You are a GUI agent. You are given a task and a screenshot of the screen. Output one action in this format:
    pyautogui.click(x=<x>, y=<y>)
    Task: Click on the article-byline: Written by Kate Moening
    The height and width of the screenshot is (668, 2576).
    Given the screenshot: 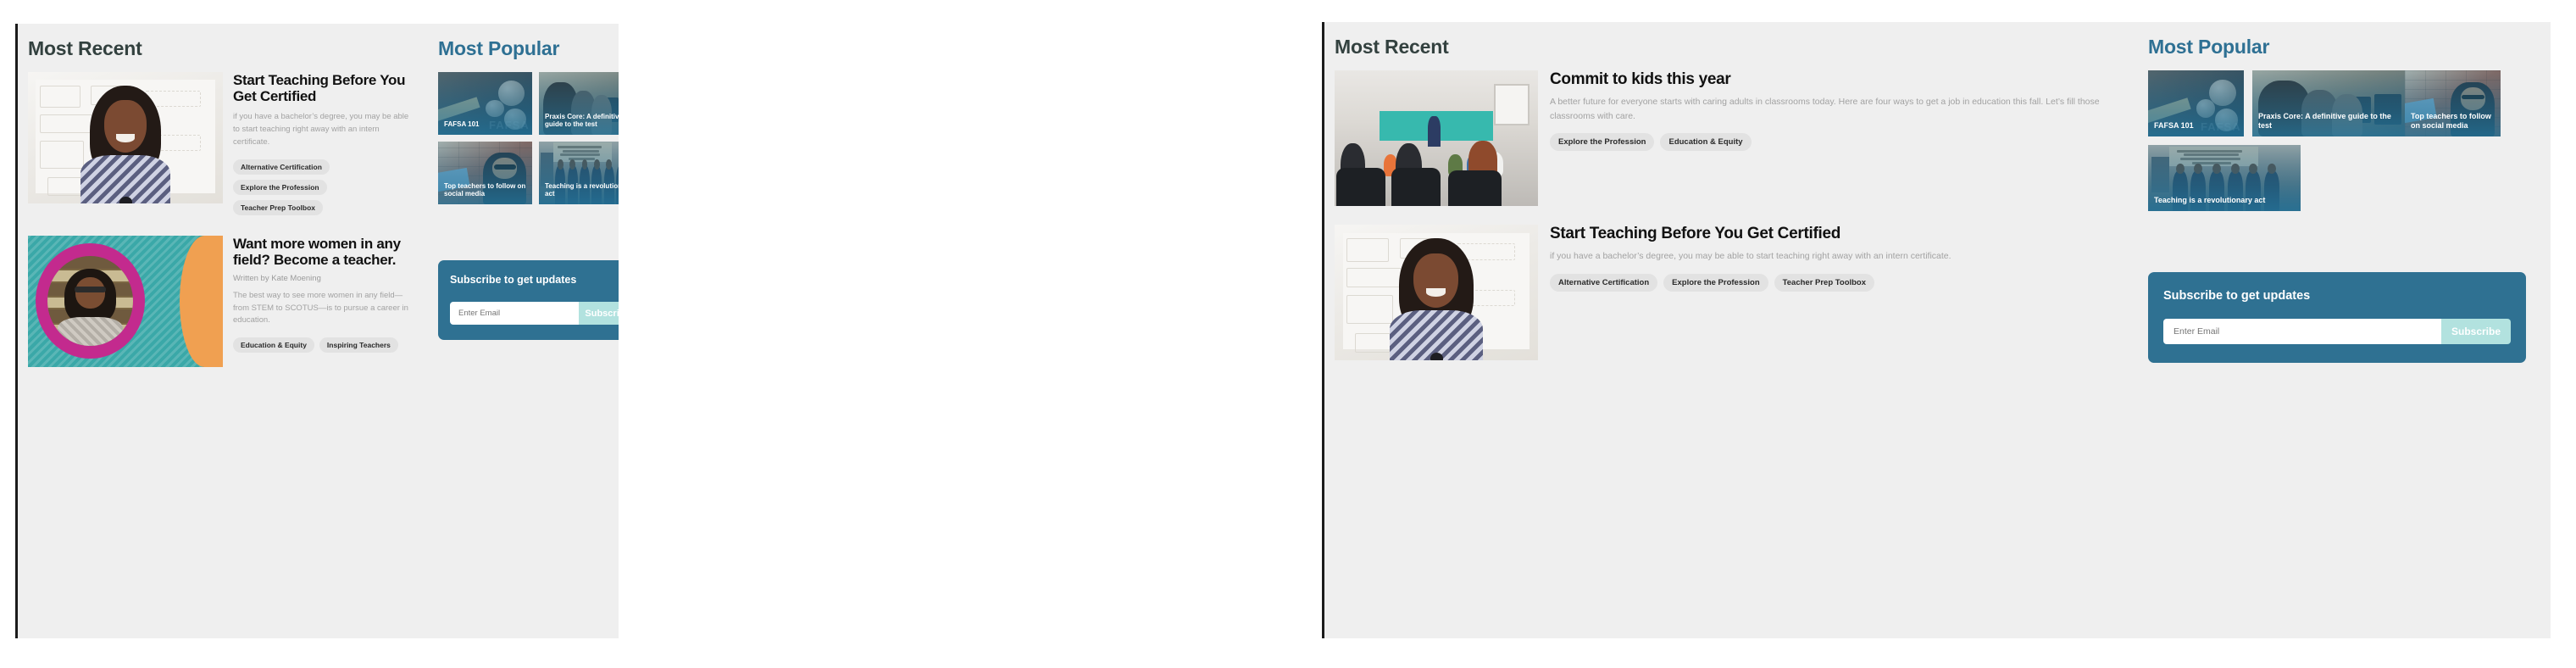 What is the action you would take?
    pyautogui.click(x=277, y=278)
    